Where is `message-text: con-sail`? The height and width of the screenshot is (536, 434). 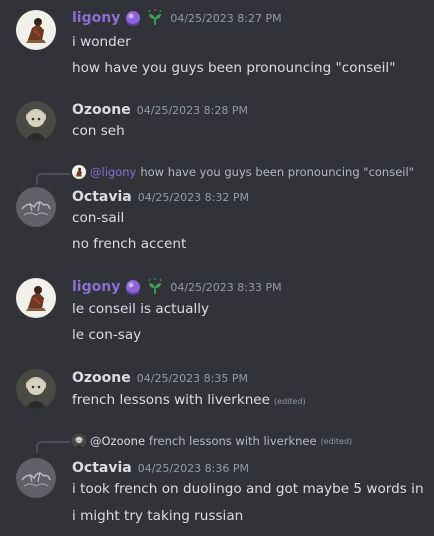
message-text: con-sail is located at coordinates (98, 218).